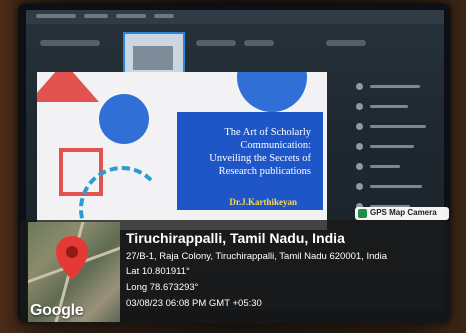 The image size is (466, 333). I want to click on participants-panel, so click(396, 145).